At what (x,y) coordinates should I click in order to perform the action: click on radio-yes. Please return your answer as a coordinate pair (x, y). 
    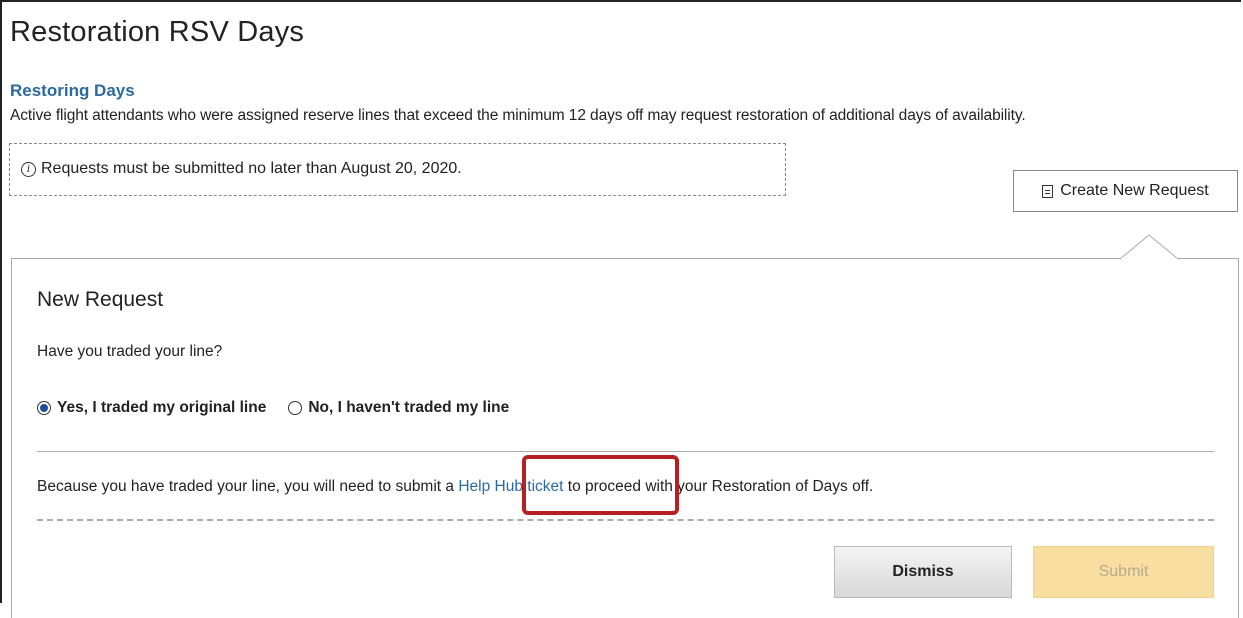
    Looking at the image, I should click on (44, 408).